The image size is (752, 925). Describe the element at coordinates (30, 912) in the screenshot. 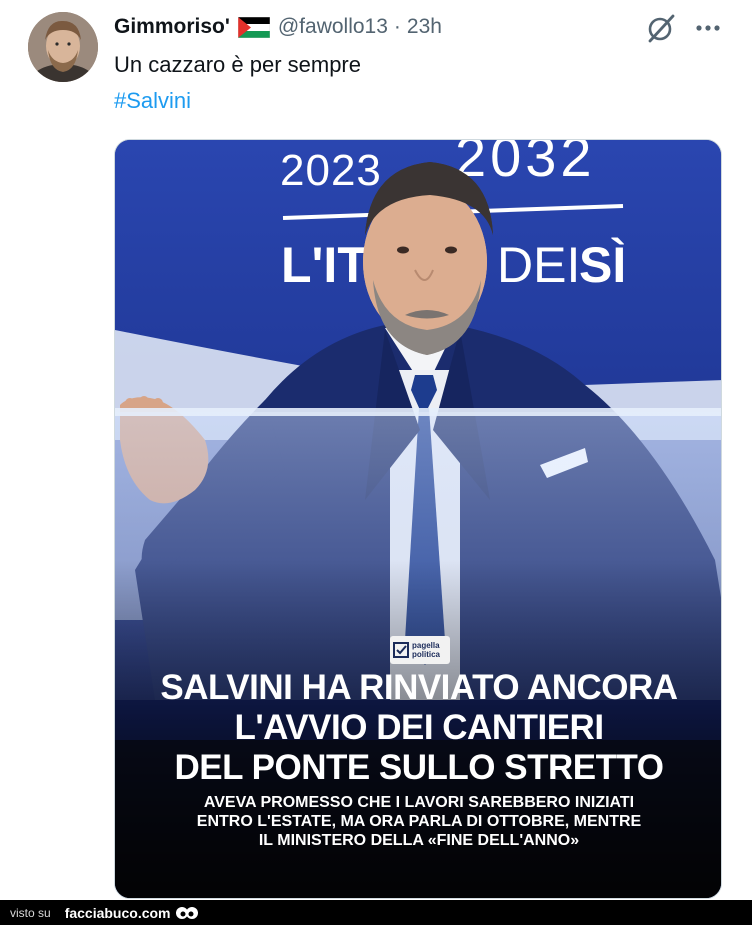

I see `watermark-prefix: visto su` at that location.